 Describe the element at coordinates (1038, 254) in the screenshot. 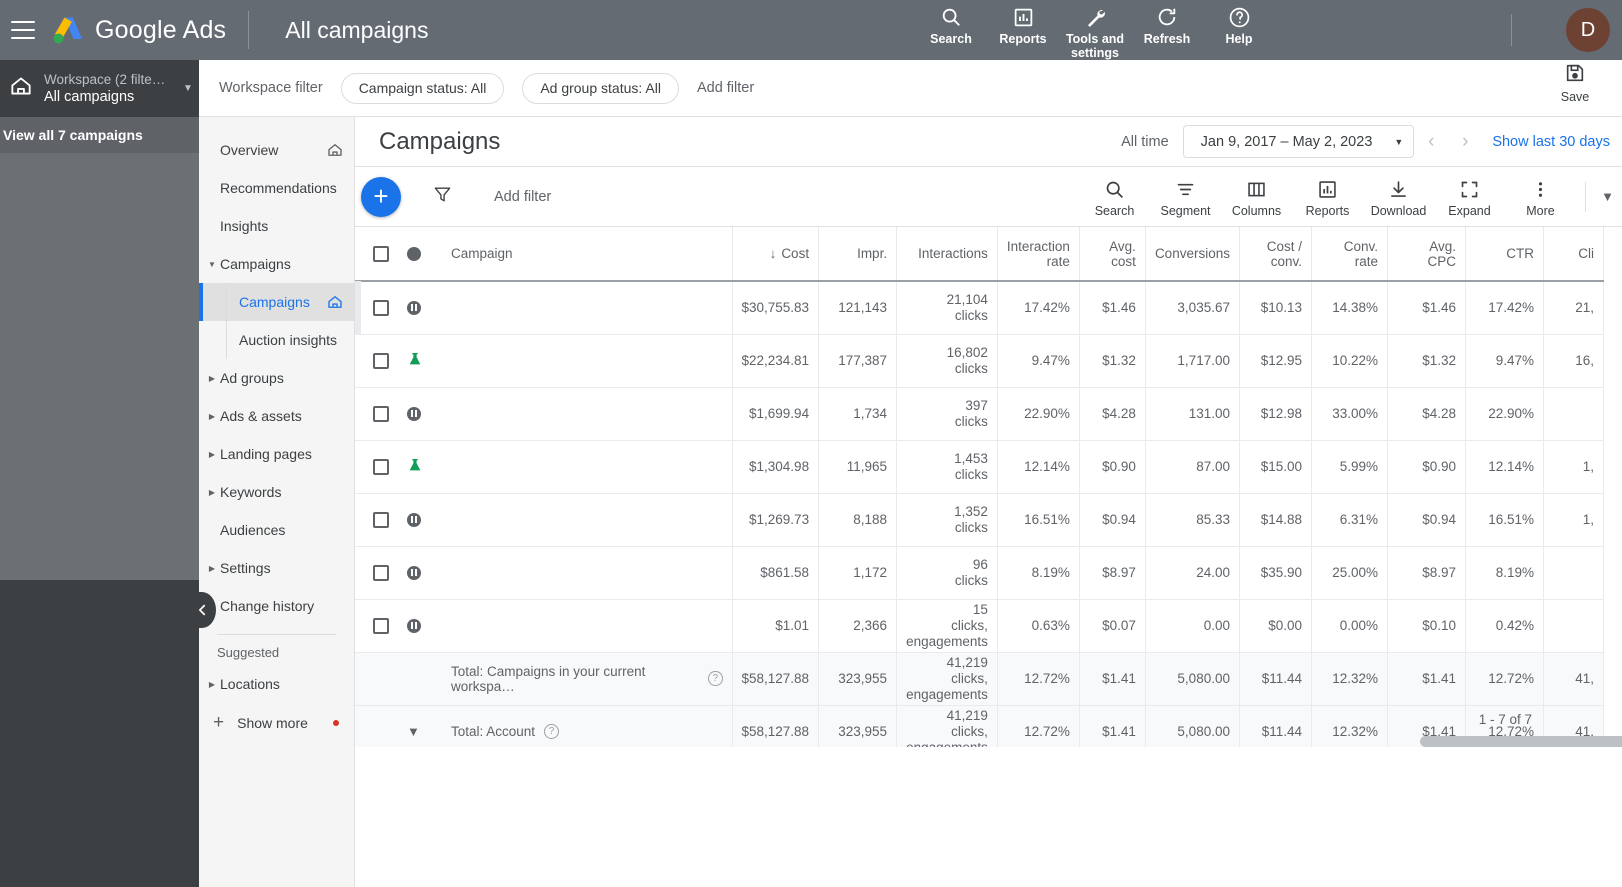

I see `column-header-interaction-rate: Interaction rate` at that location.